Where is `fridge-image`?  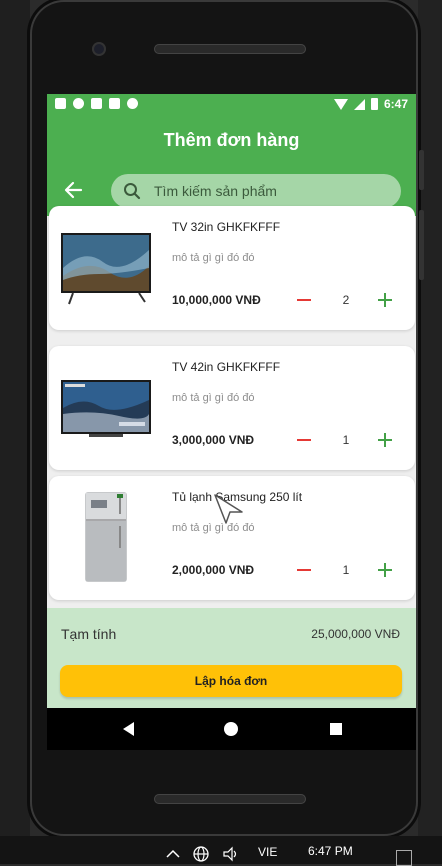 fridge-image is located at coordinates (106, 537).